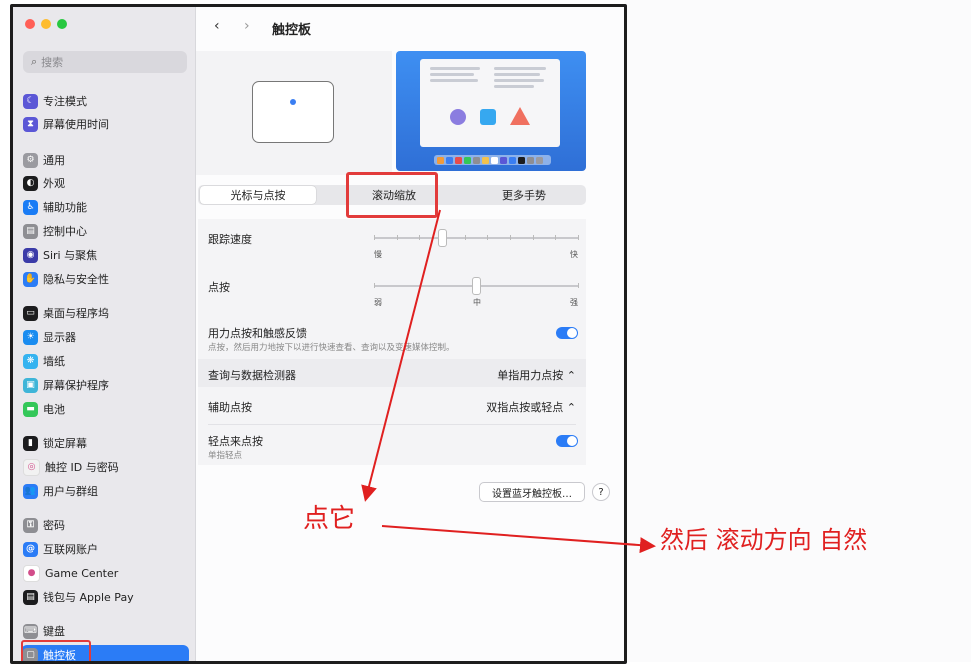  I want to click on force-click-toggle, so click(567, 333).